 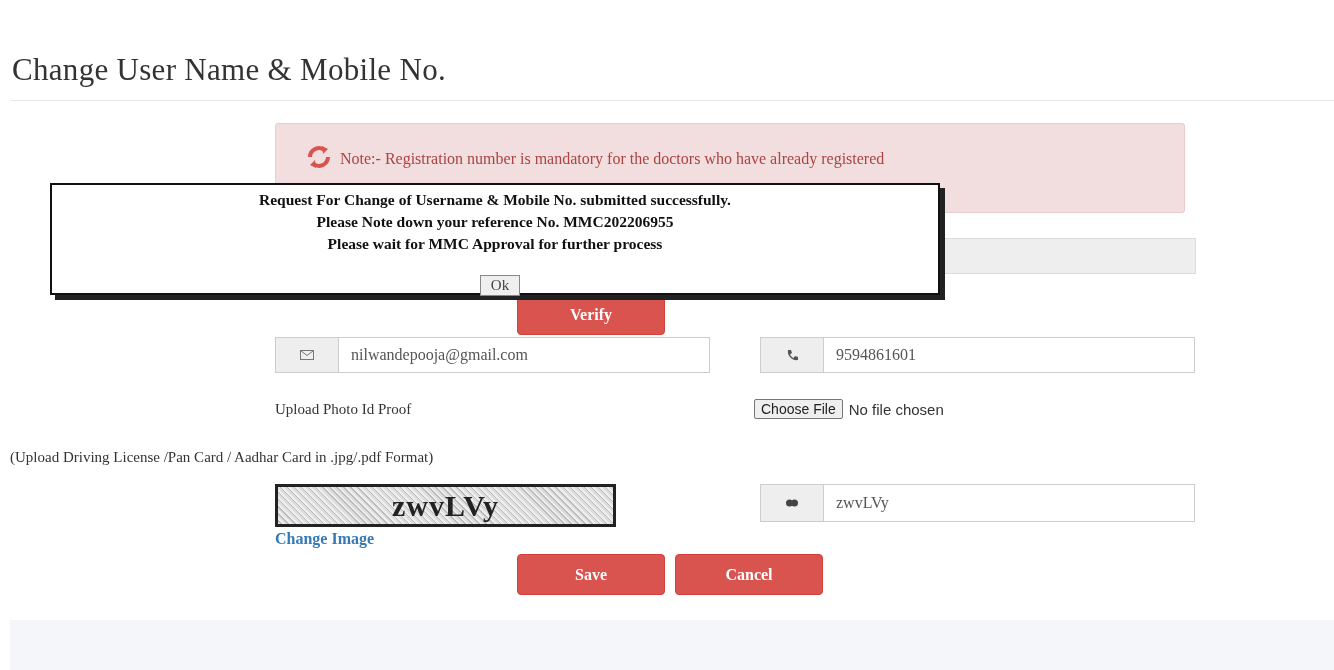 I want to click on dialog-message: Please Note down your reference No. MMC202206955, so click(x=495, y=222).